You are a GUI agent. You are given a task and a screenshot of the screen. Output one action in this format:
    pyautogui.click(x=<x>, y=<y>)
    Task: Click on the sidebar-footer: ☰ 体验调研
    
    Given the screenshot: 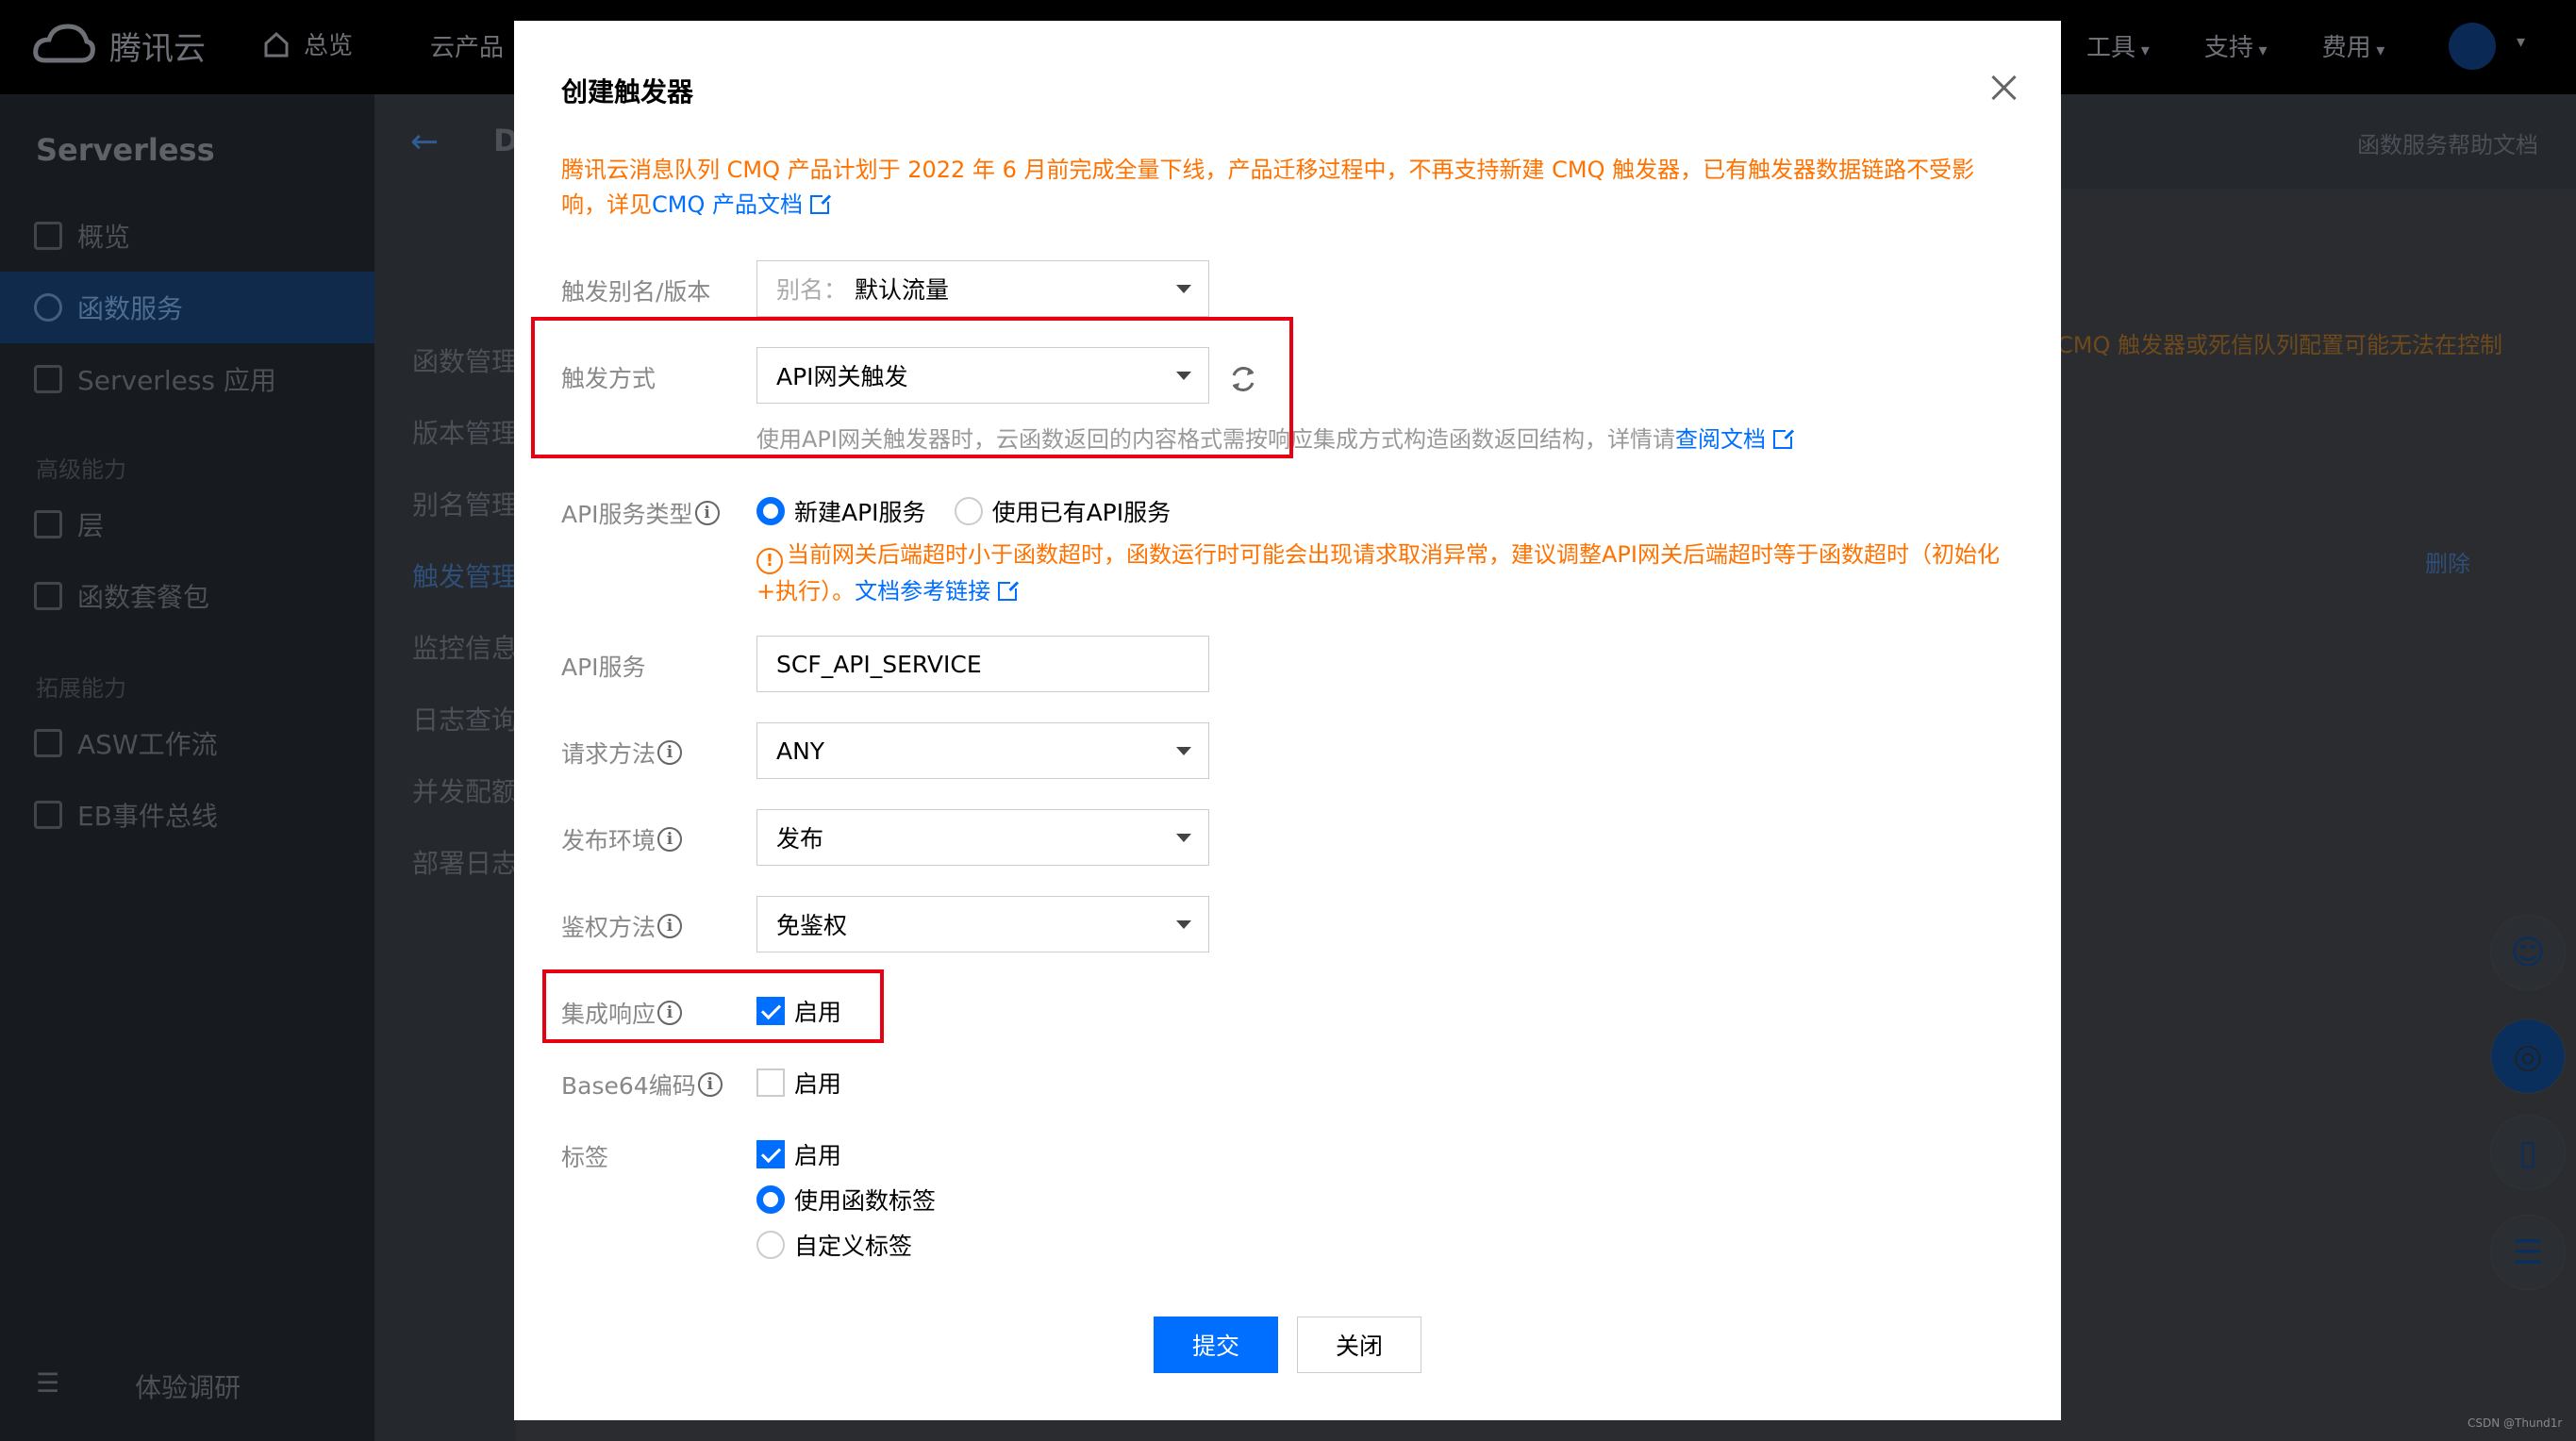 What is the action you would take?
    pyautogui.click(x=138, y=1386)
    